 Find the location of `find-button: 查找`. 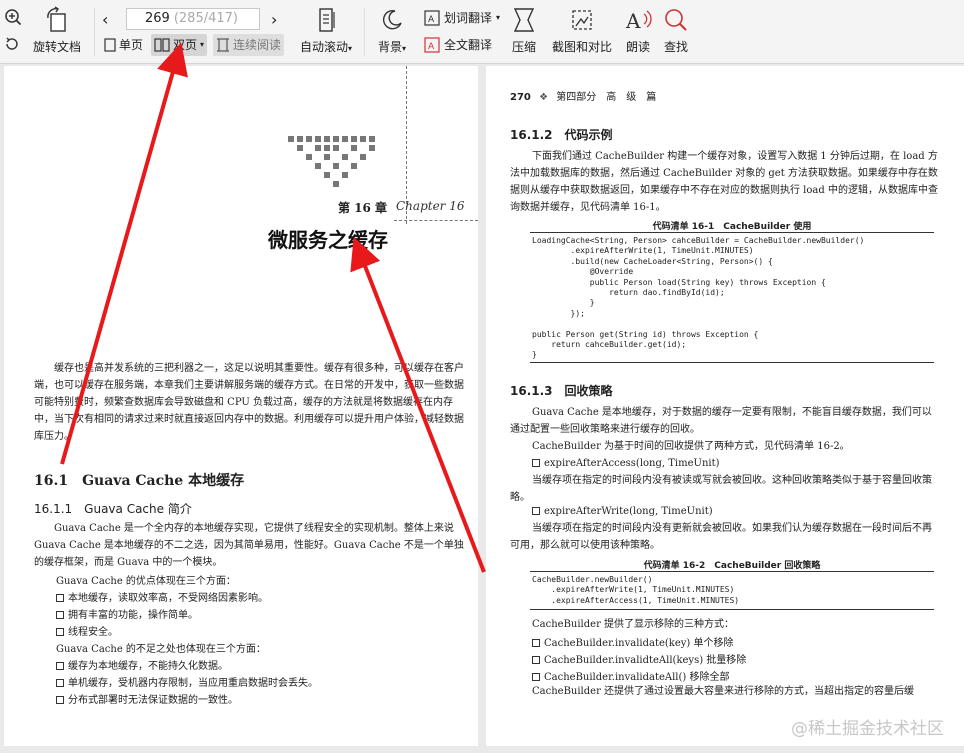

find-button: 查找 is located at coordinates (676, 29).